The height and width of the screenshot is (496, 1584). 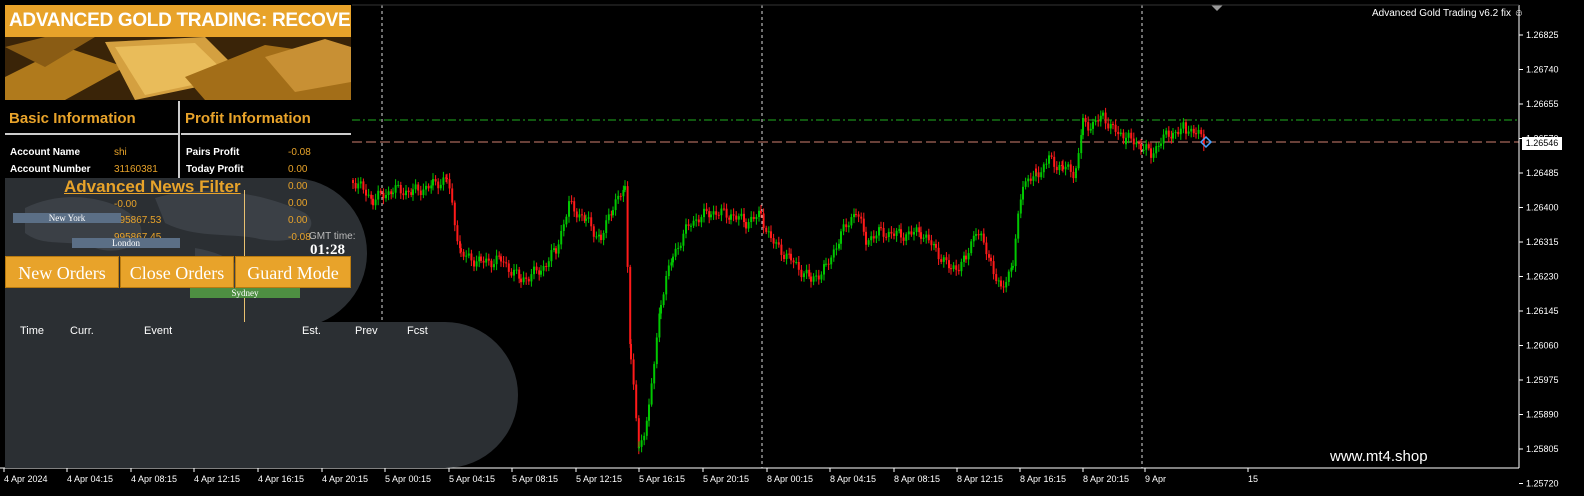 What do you see at coordinates (82, 331) in the screenshot?
I see `col-currency: Curr.` at bounding box center [82, 331].